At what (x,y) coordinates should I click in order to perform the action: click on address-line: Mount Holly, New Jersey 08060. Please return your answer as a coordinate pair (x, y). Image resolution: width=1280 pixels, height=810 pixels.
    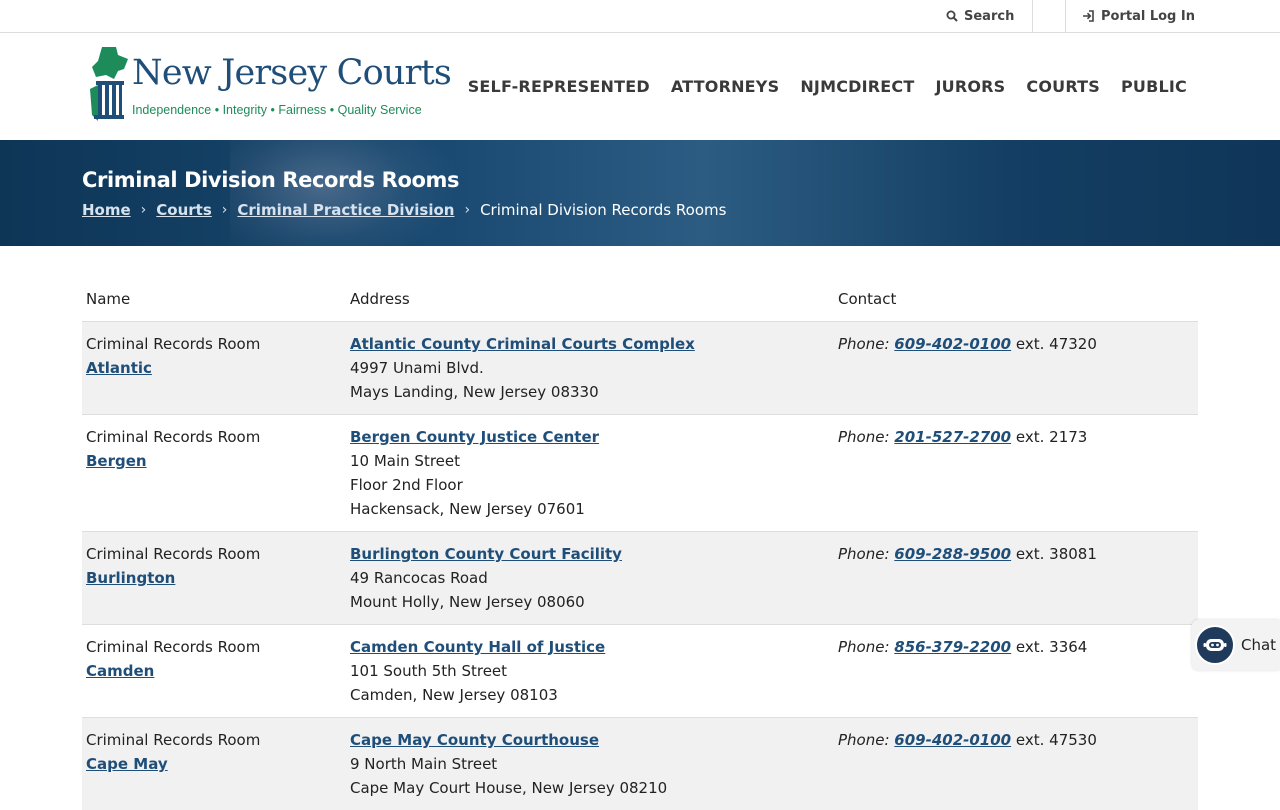
    Looking at the image, I should click on (590, 602).